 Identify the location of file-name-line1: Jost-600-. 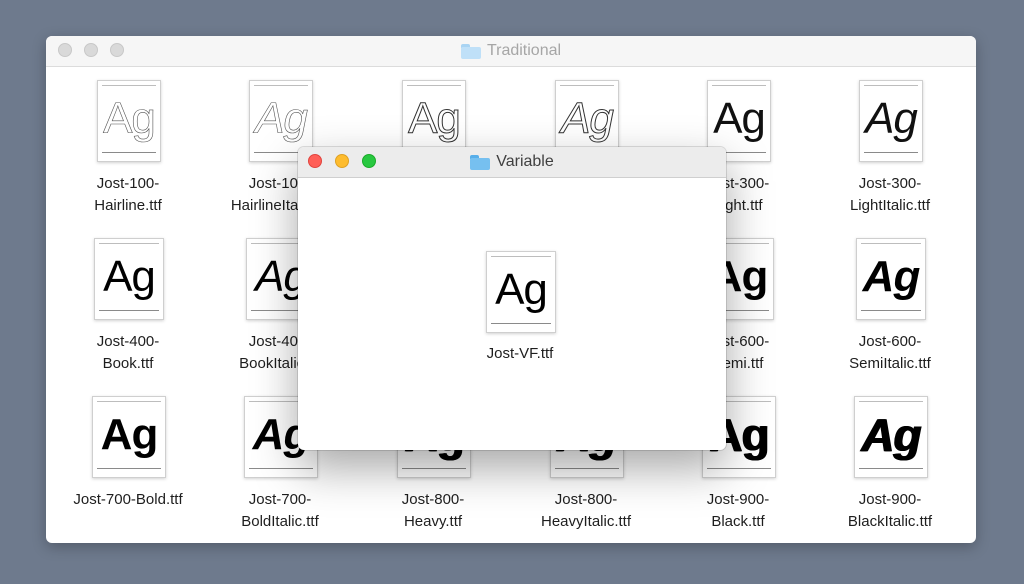
(890, 341).